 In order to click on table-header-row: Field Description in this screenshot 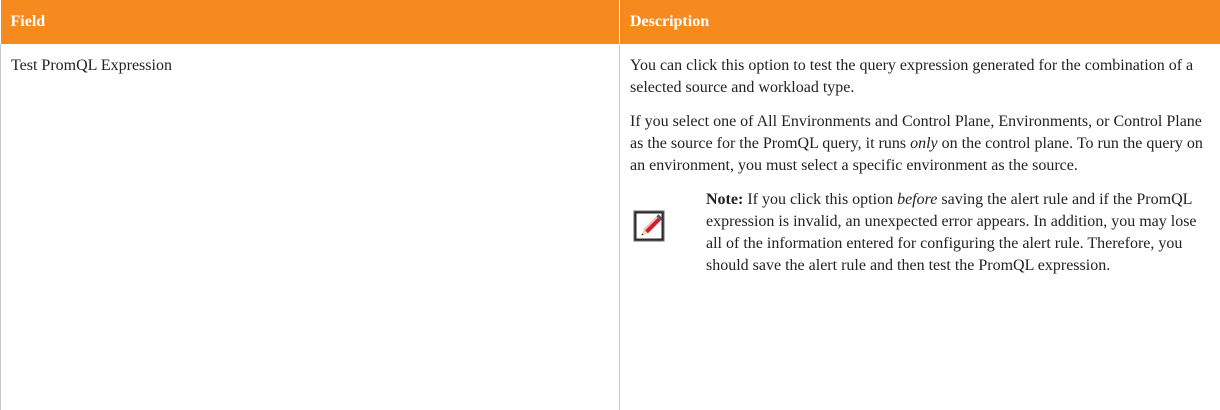, I will do `click(610, 22)`.